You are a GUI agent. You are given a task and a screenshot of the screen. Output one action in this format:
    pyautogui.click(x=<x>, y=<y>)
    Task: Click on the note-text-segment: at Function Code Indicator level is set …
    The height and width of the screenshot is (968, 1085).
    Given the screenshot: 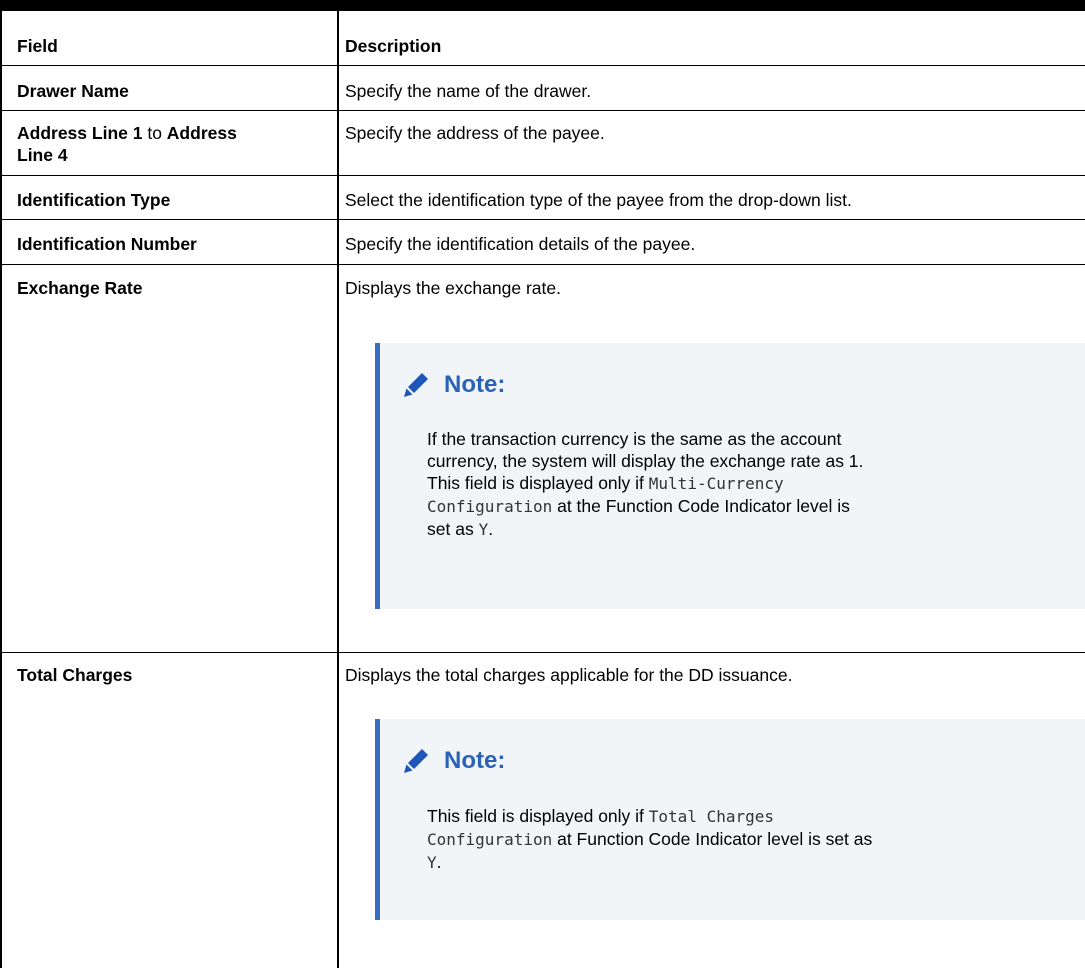 What is the action you would take?
    pyautogui.click(x=712, y=839)
    